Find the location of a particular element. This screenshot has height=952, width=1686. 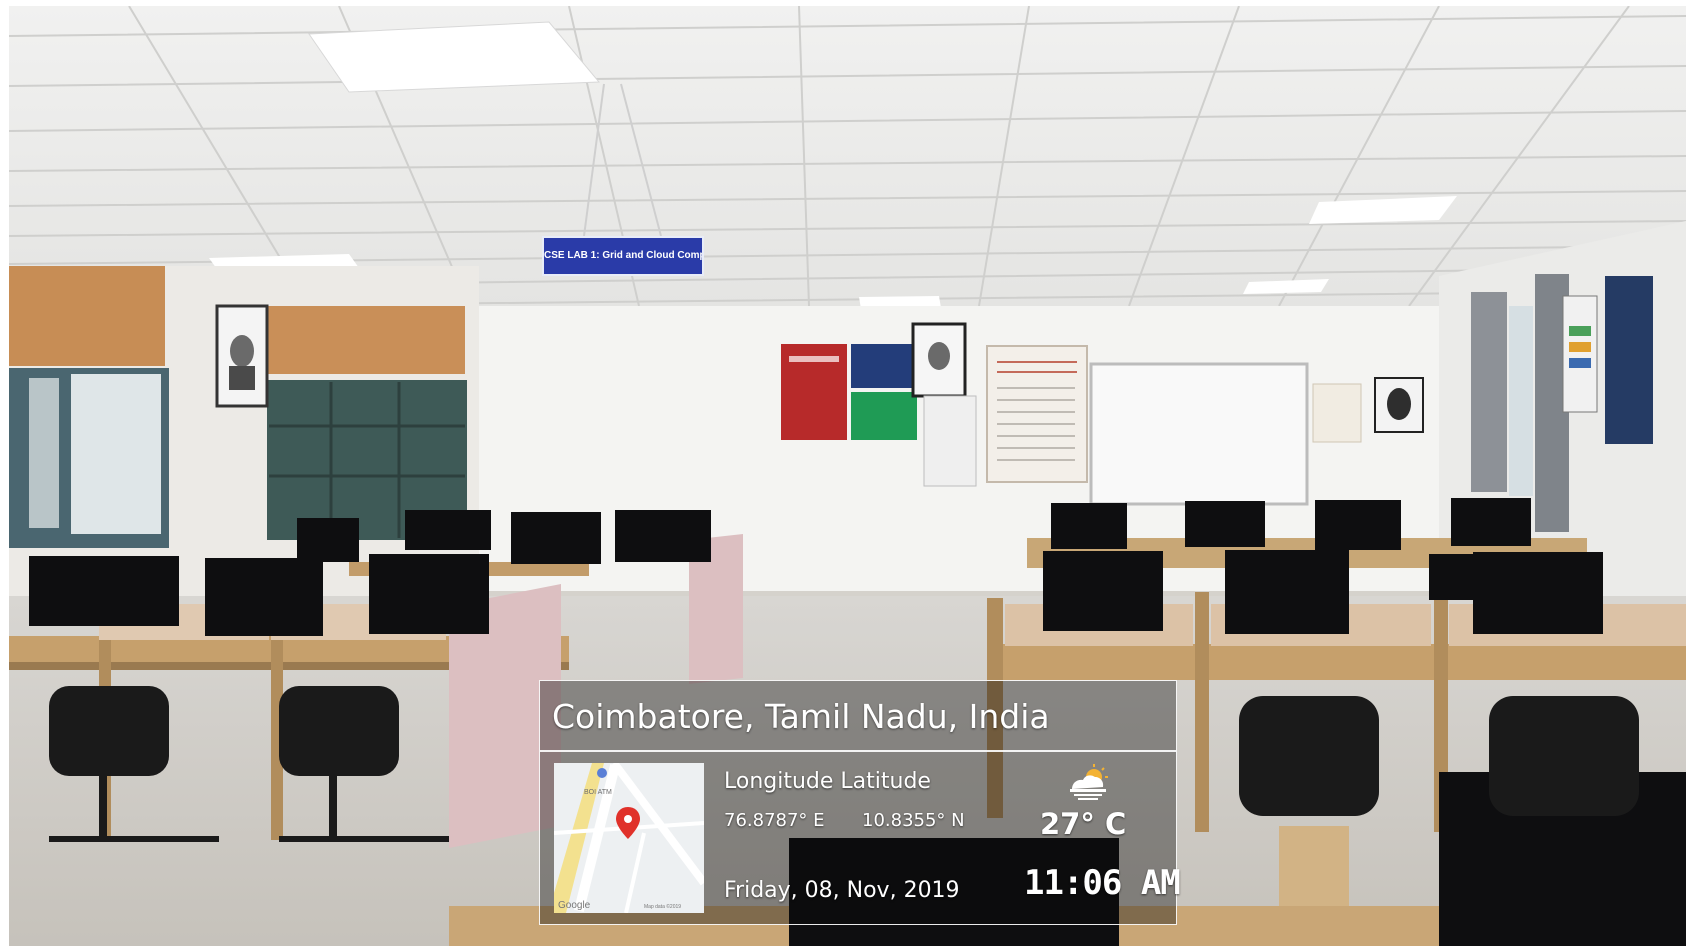

whiteboard is located at coordinates (1199, 434).